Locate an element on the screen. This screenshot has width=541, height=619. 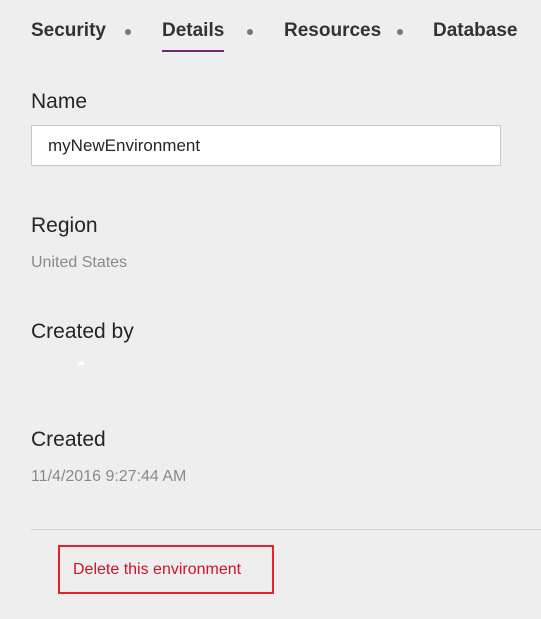
tab-database: Database is located at coordinates (475, 31).